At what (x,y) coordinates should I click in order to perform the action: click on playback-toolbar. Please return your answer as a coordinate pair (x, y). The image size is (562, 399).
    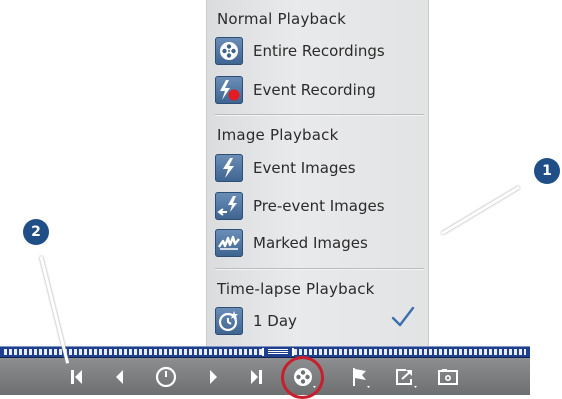
    Looking at the image, I should click on (265, 376).